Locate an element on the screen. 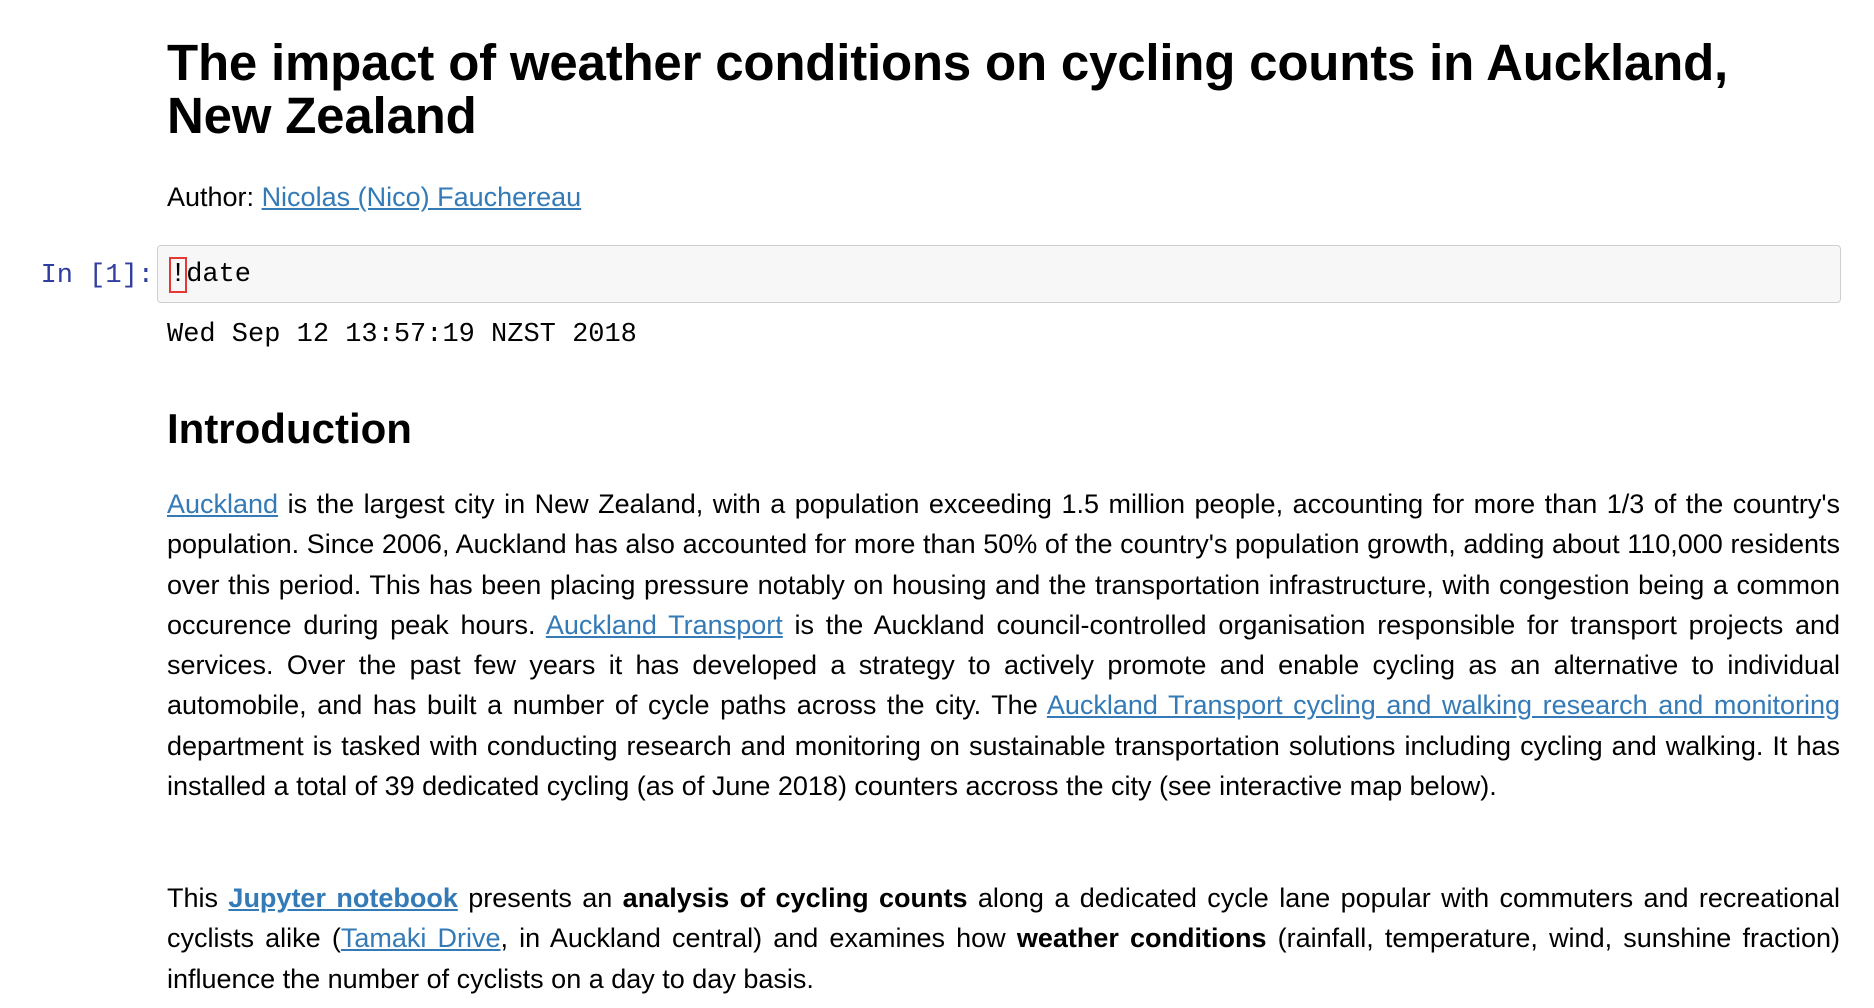 The width and height of the screenshot is (1874, 1008). cell-output: Wed Sep 12 13:57:19 NZST 2018 is located at coordinates (402, 335).